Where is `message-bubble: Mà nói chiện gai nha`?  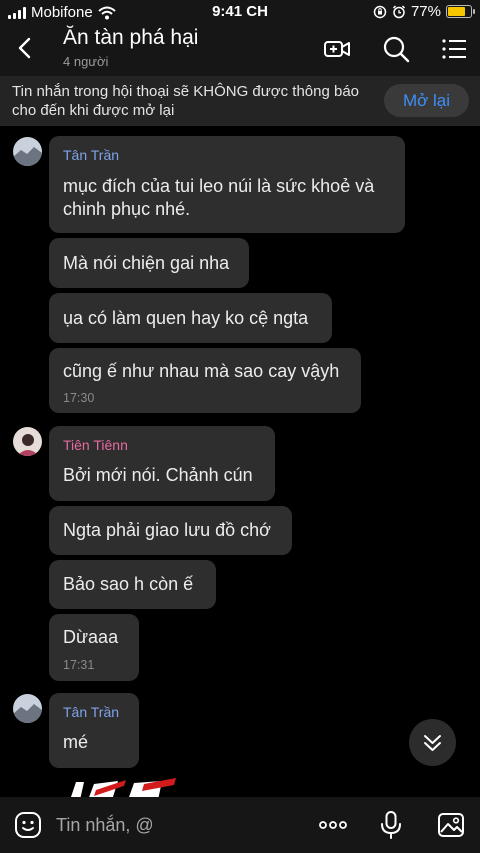
message-bubble: Mà nói chiện gai nha is located at coordinates (149, 263).